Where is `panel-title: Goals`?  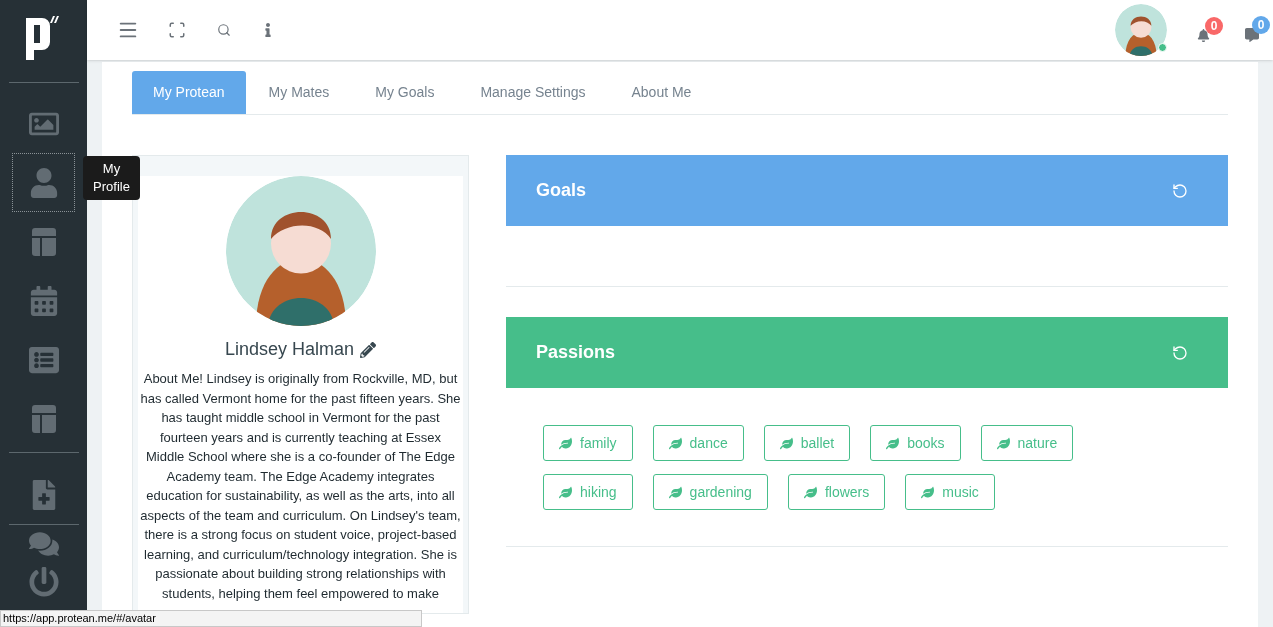
panel-title: Goals is located at coordinates (561, 190).